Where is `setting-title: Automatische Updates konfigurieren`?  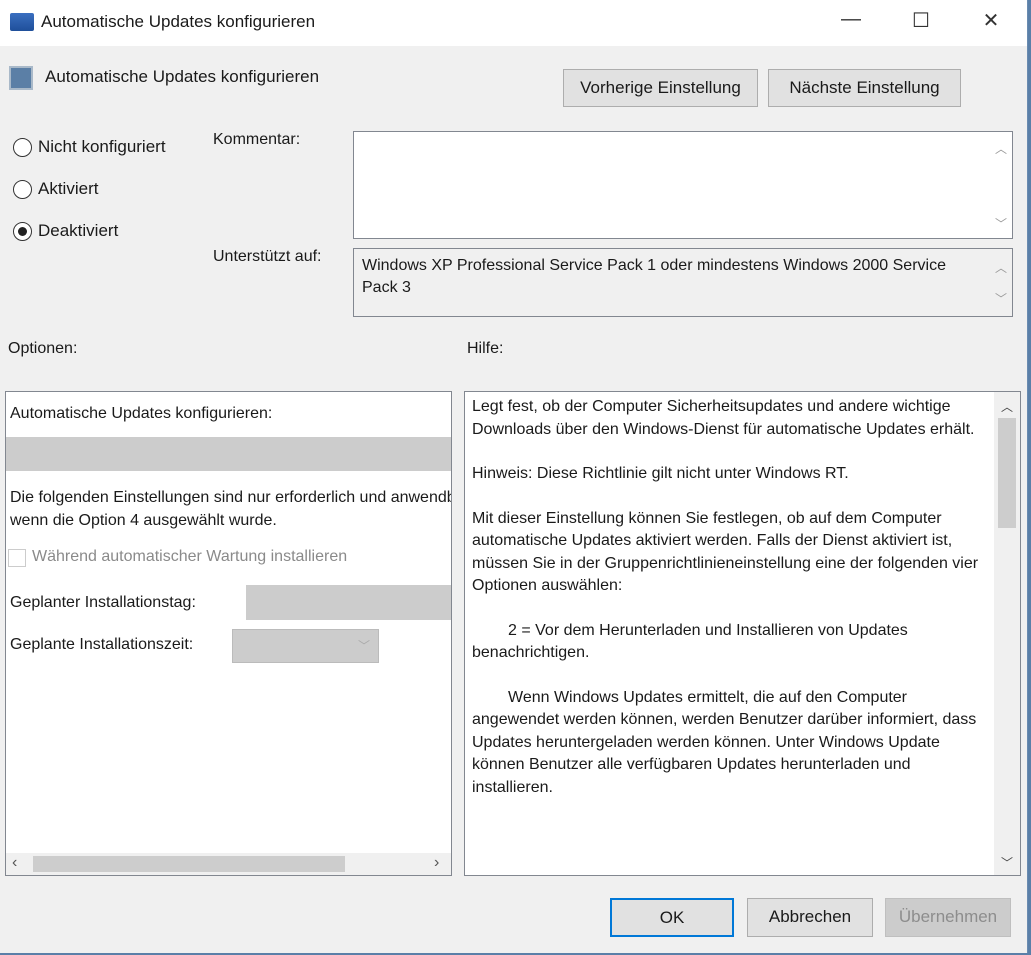 setting-title: Automatische Updates konfigurieren is located at coordinates (182, 76).